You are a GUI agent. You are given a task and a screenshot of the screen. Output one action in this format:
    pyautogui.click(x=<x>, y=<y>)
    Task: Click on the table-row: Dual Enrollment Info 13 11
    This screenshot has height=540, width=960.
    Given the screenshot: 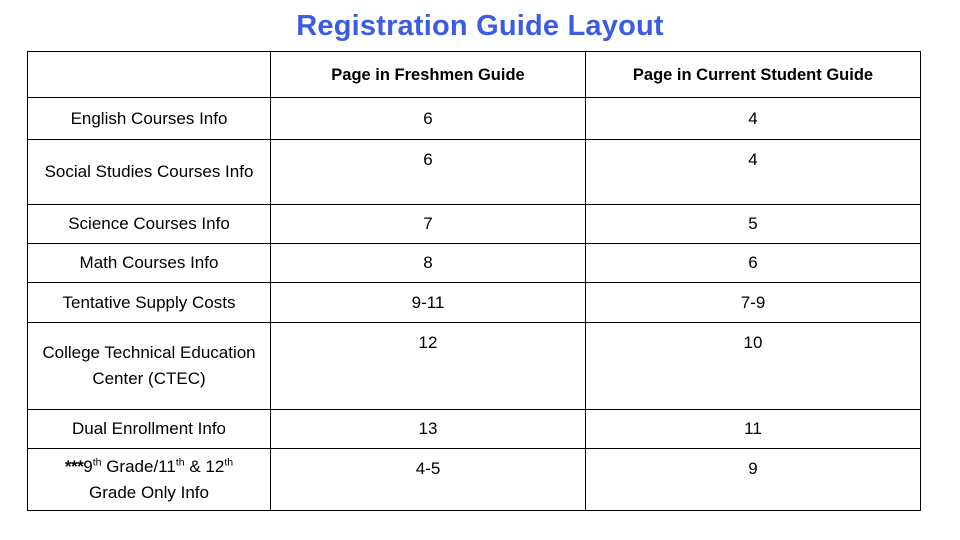 What is the action you would take?
    pyautogui.click(x=474, y=429)
    